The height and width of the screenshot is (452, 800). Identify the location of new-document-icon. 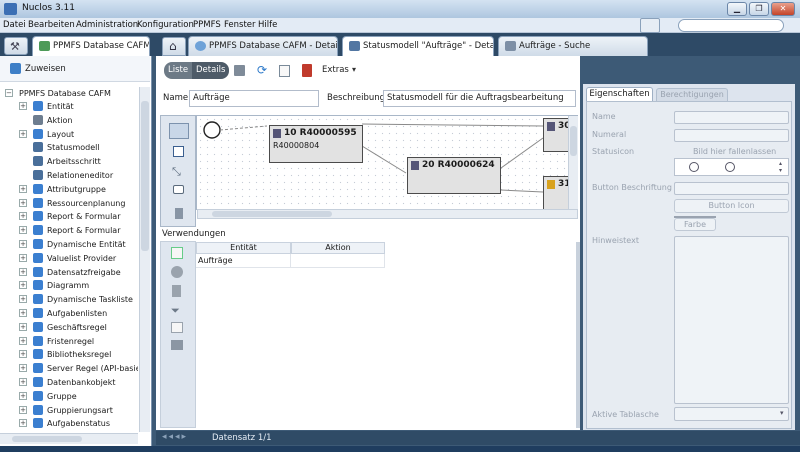
(284, 71).